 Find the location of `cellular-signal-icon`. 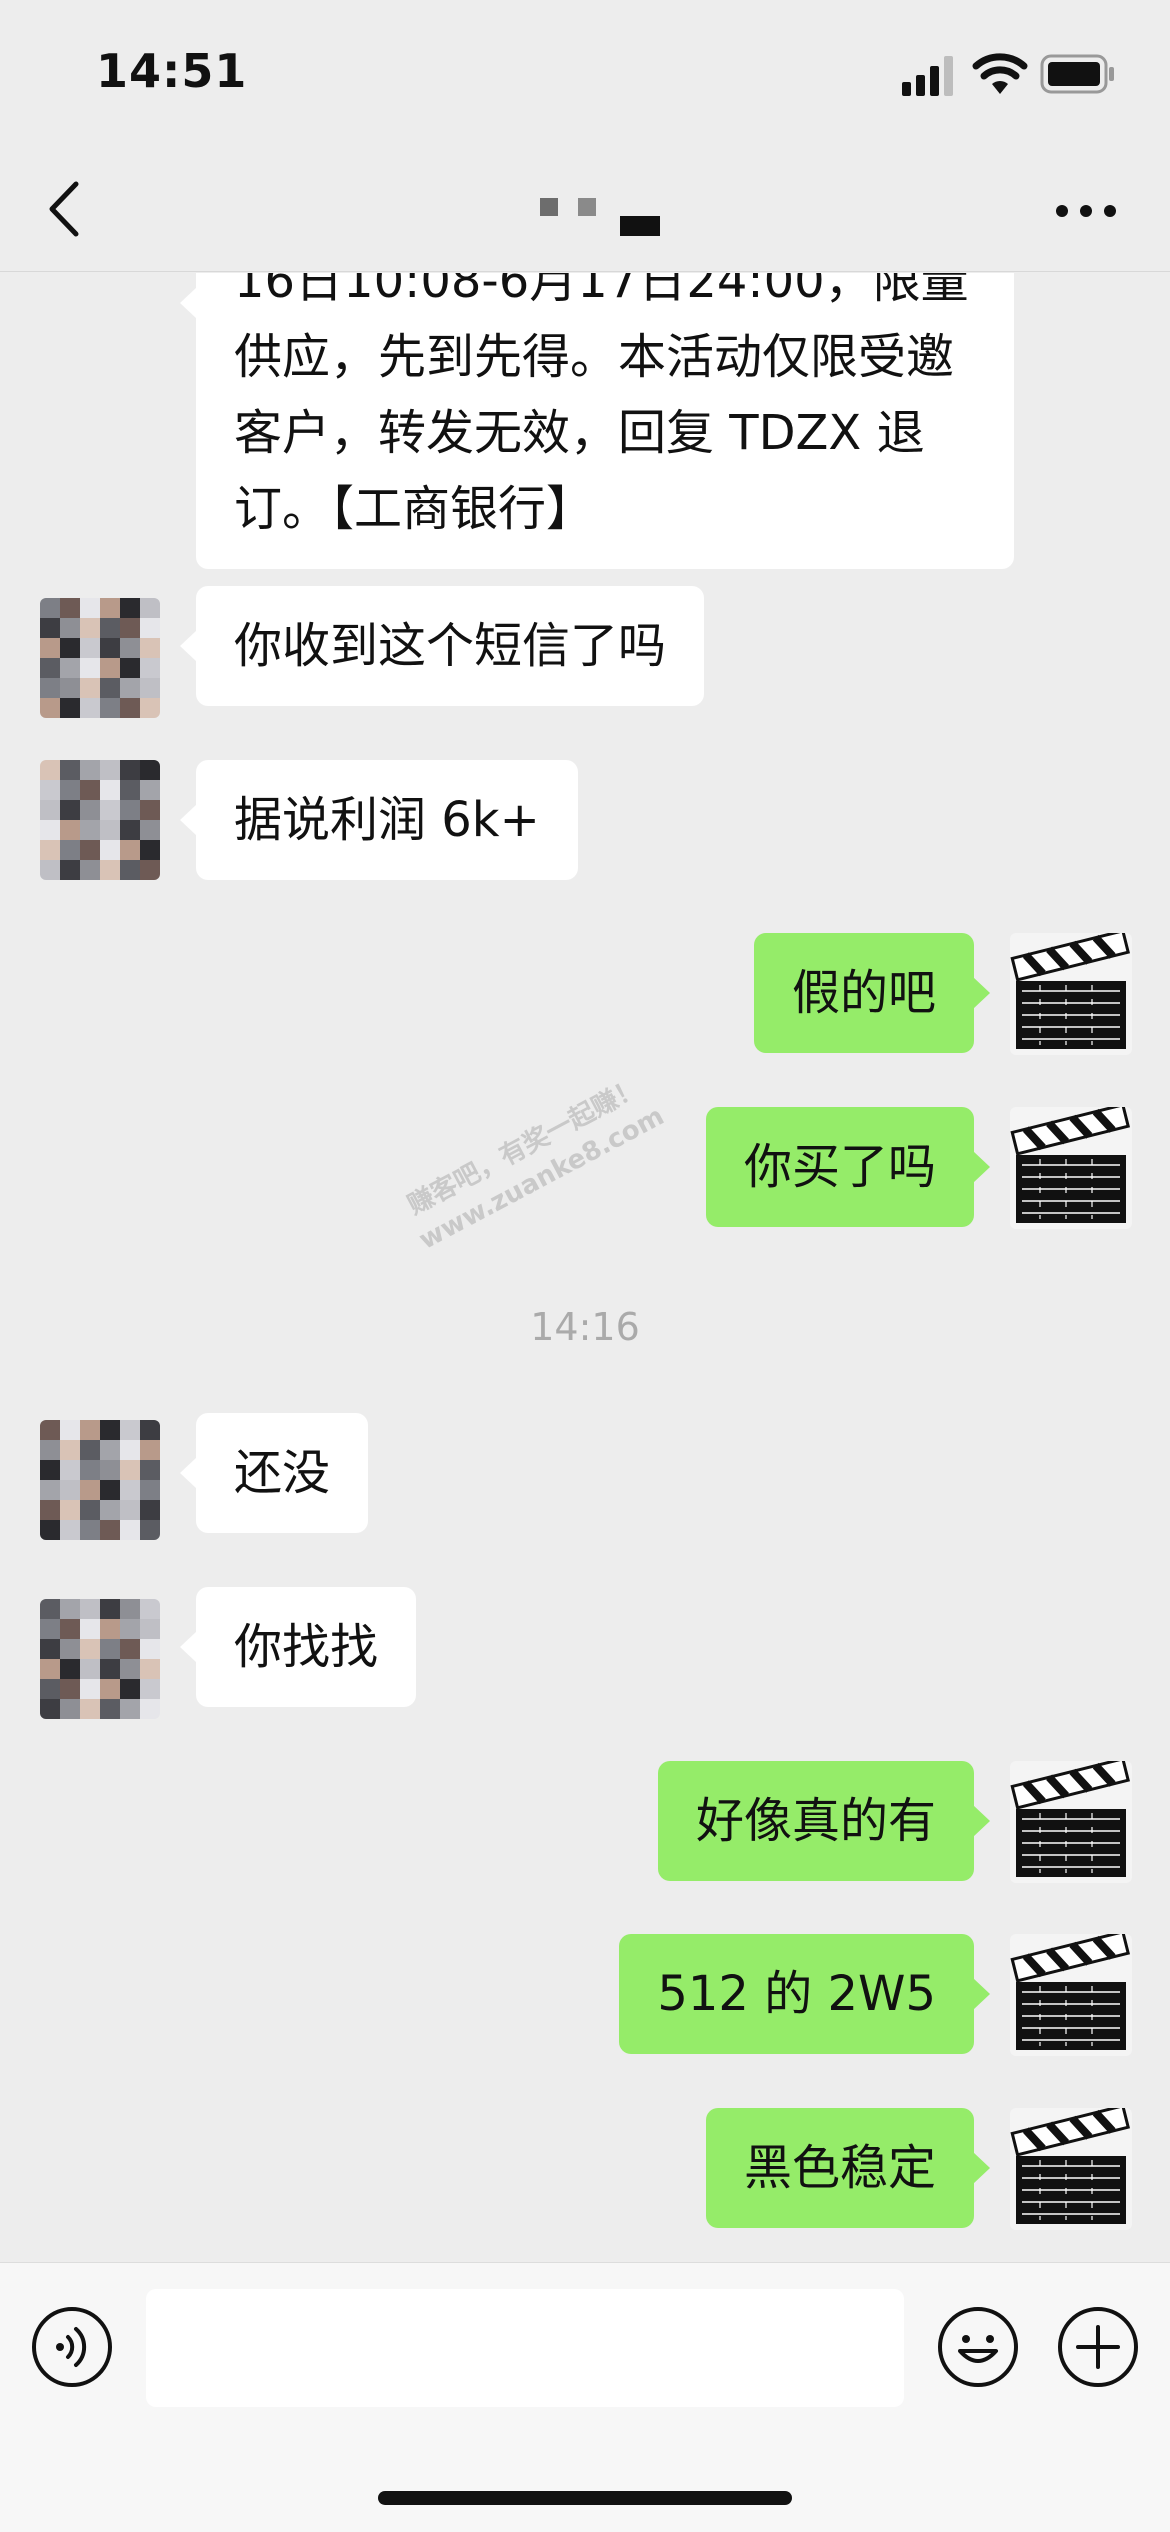

cellular-signal-icon is located at coordinates (927, 76).